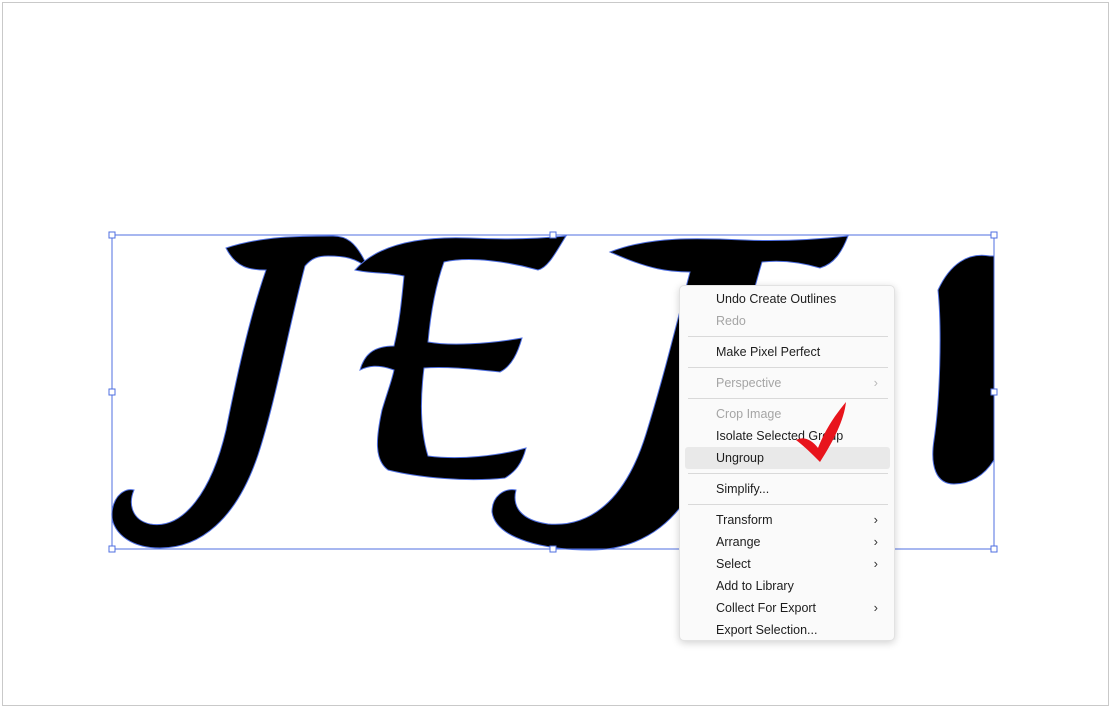 This screenshot has width=1113, height=710. I want to click on menu-item-crop-image: Crop Image, so click(787, 414).